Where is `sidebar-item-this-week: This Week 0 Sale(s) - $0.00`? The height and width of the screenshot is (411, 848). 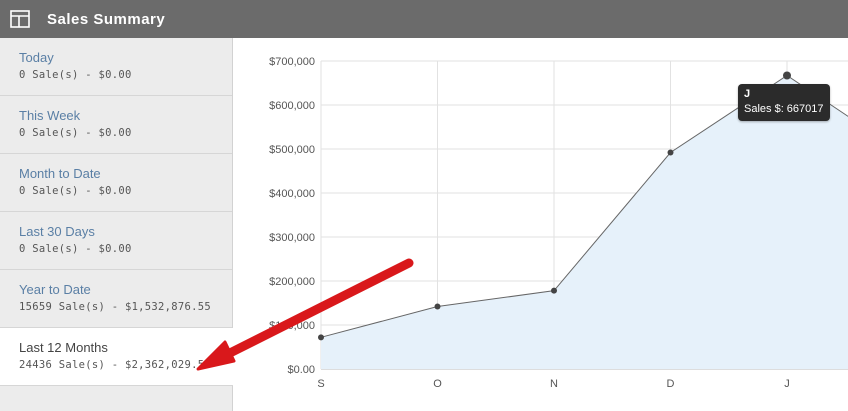
sidebar-item-this-week: This Week 0 Sale(s) - $0.00 is located at coordinates (116, 125).